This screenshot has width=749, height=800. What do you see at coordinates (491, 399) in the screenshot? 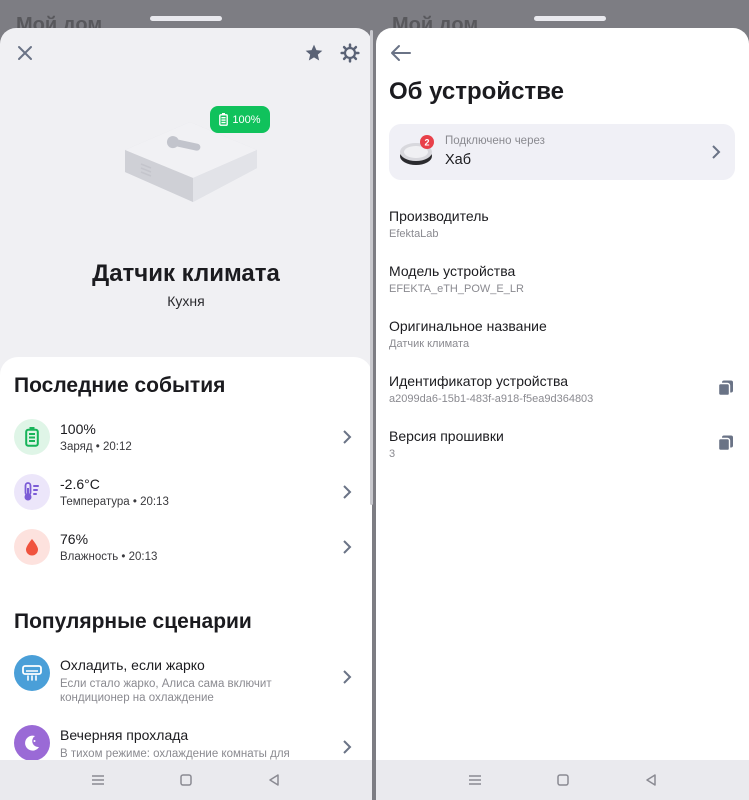
I see `info-value: a2099da6-15b1-483f-a918-f5ea9d364803` at bounding box center [491, 399].